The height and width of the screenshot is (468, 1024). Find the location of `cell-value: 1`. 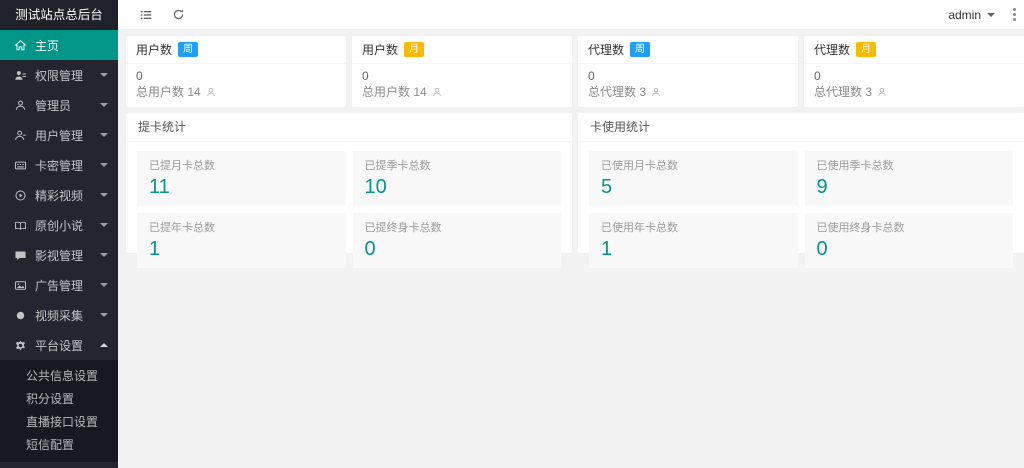

cell-value: 1 is located at coordinates (607, 249).